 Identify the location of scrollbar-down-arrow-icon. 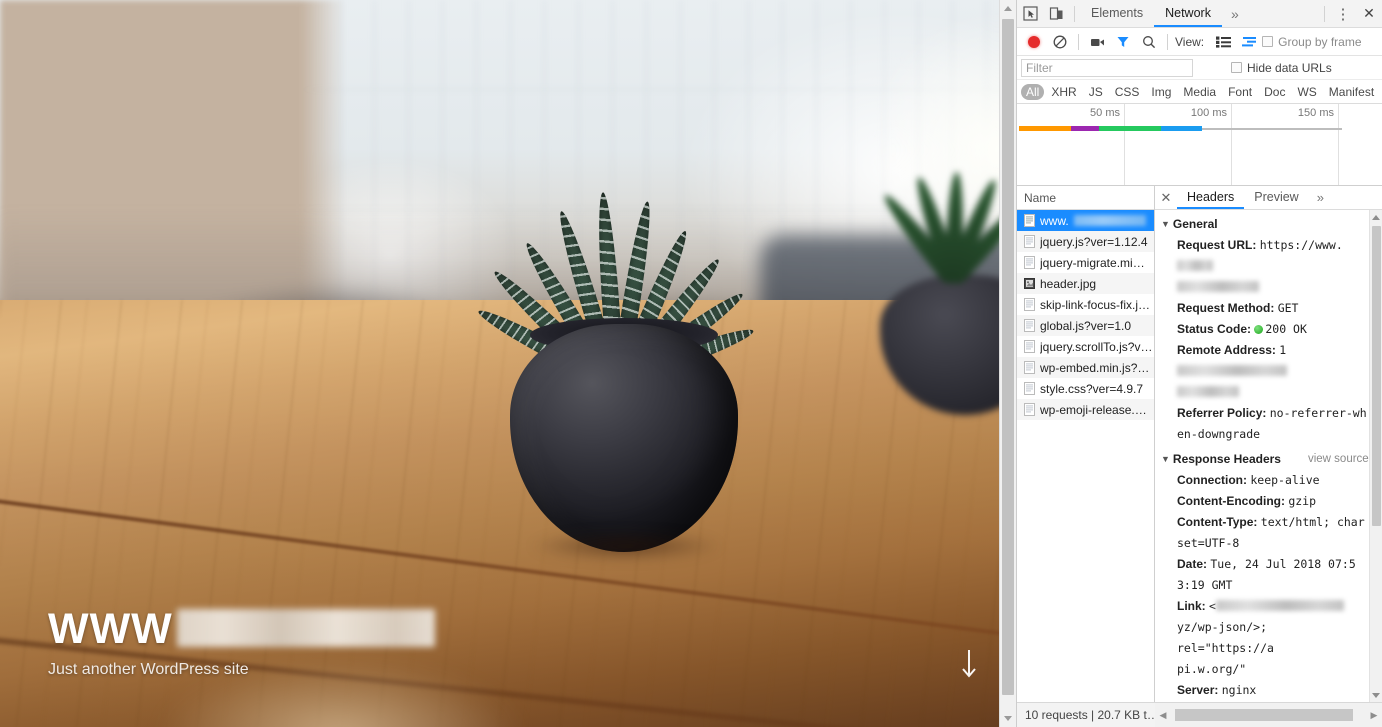
(1008, 718).